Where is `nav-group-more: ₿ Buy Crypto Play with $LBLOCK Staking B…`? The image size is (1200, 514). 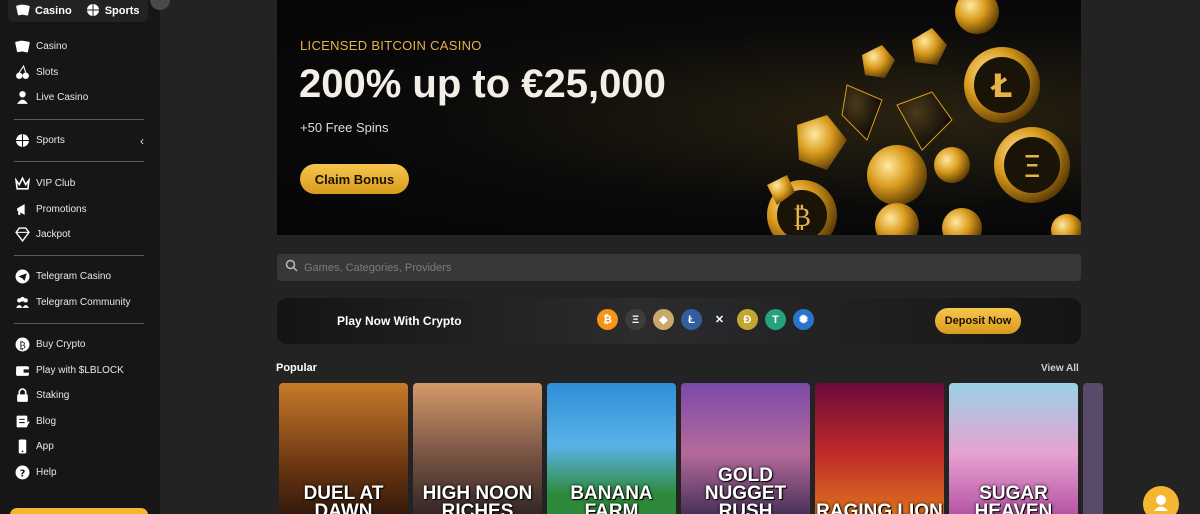 nav-group-more: ₿ Buy Crypto Play with $LBLOCK Staking B… is located at coordinates (79, 408).